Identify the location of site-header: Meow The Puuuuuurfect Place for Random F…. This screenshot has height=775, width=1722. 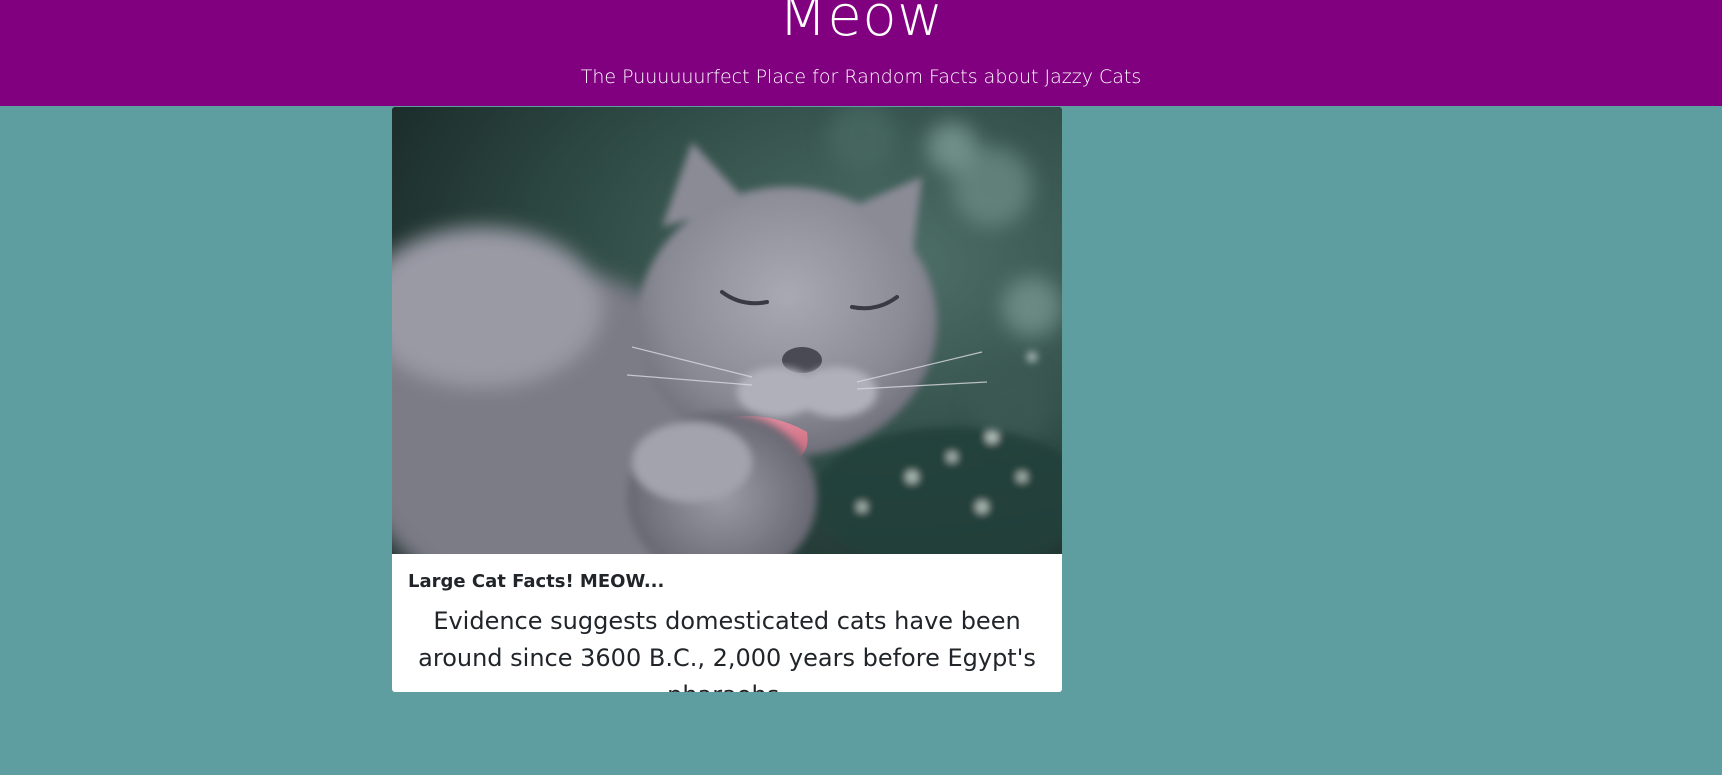
(861, 53).